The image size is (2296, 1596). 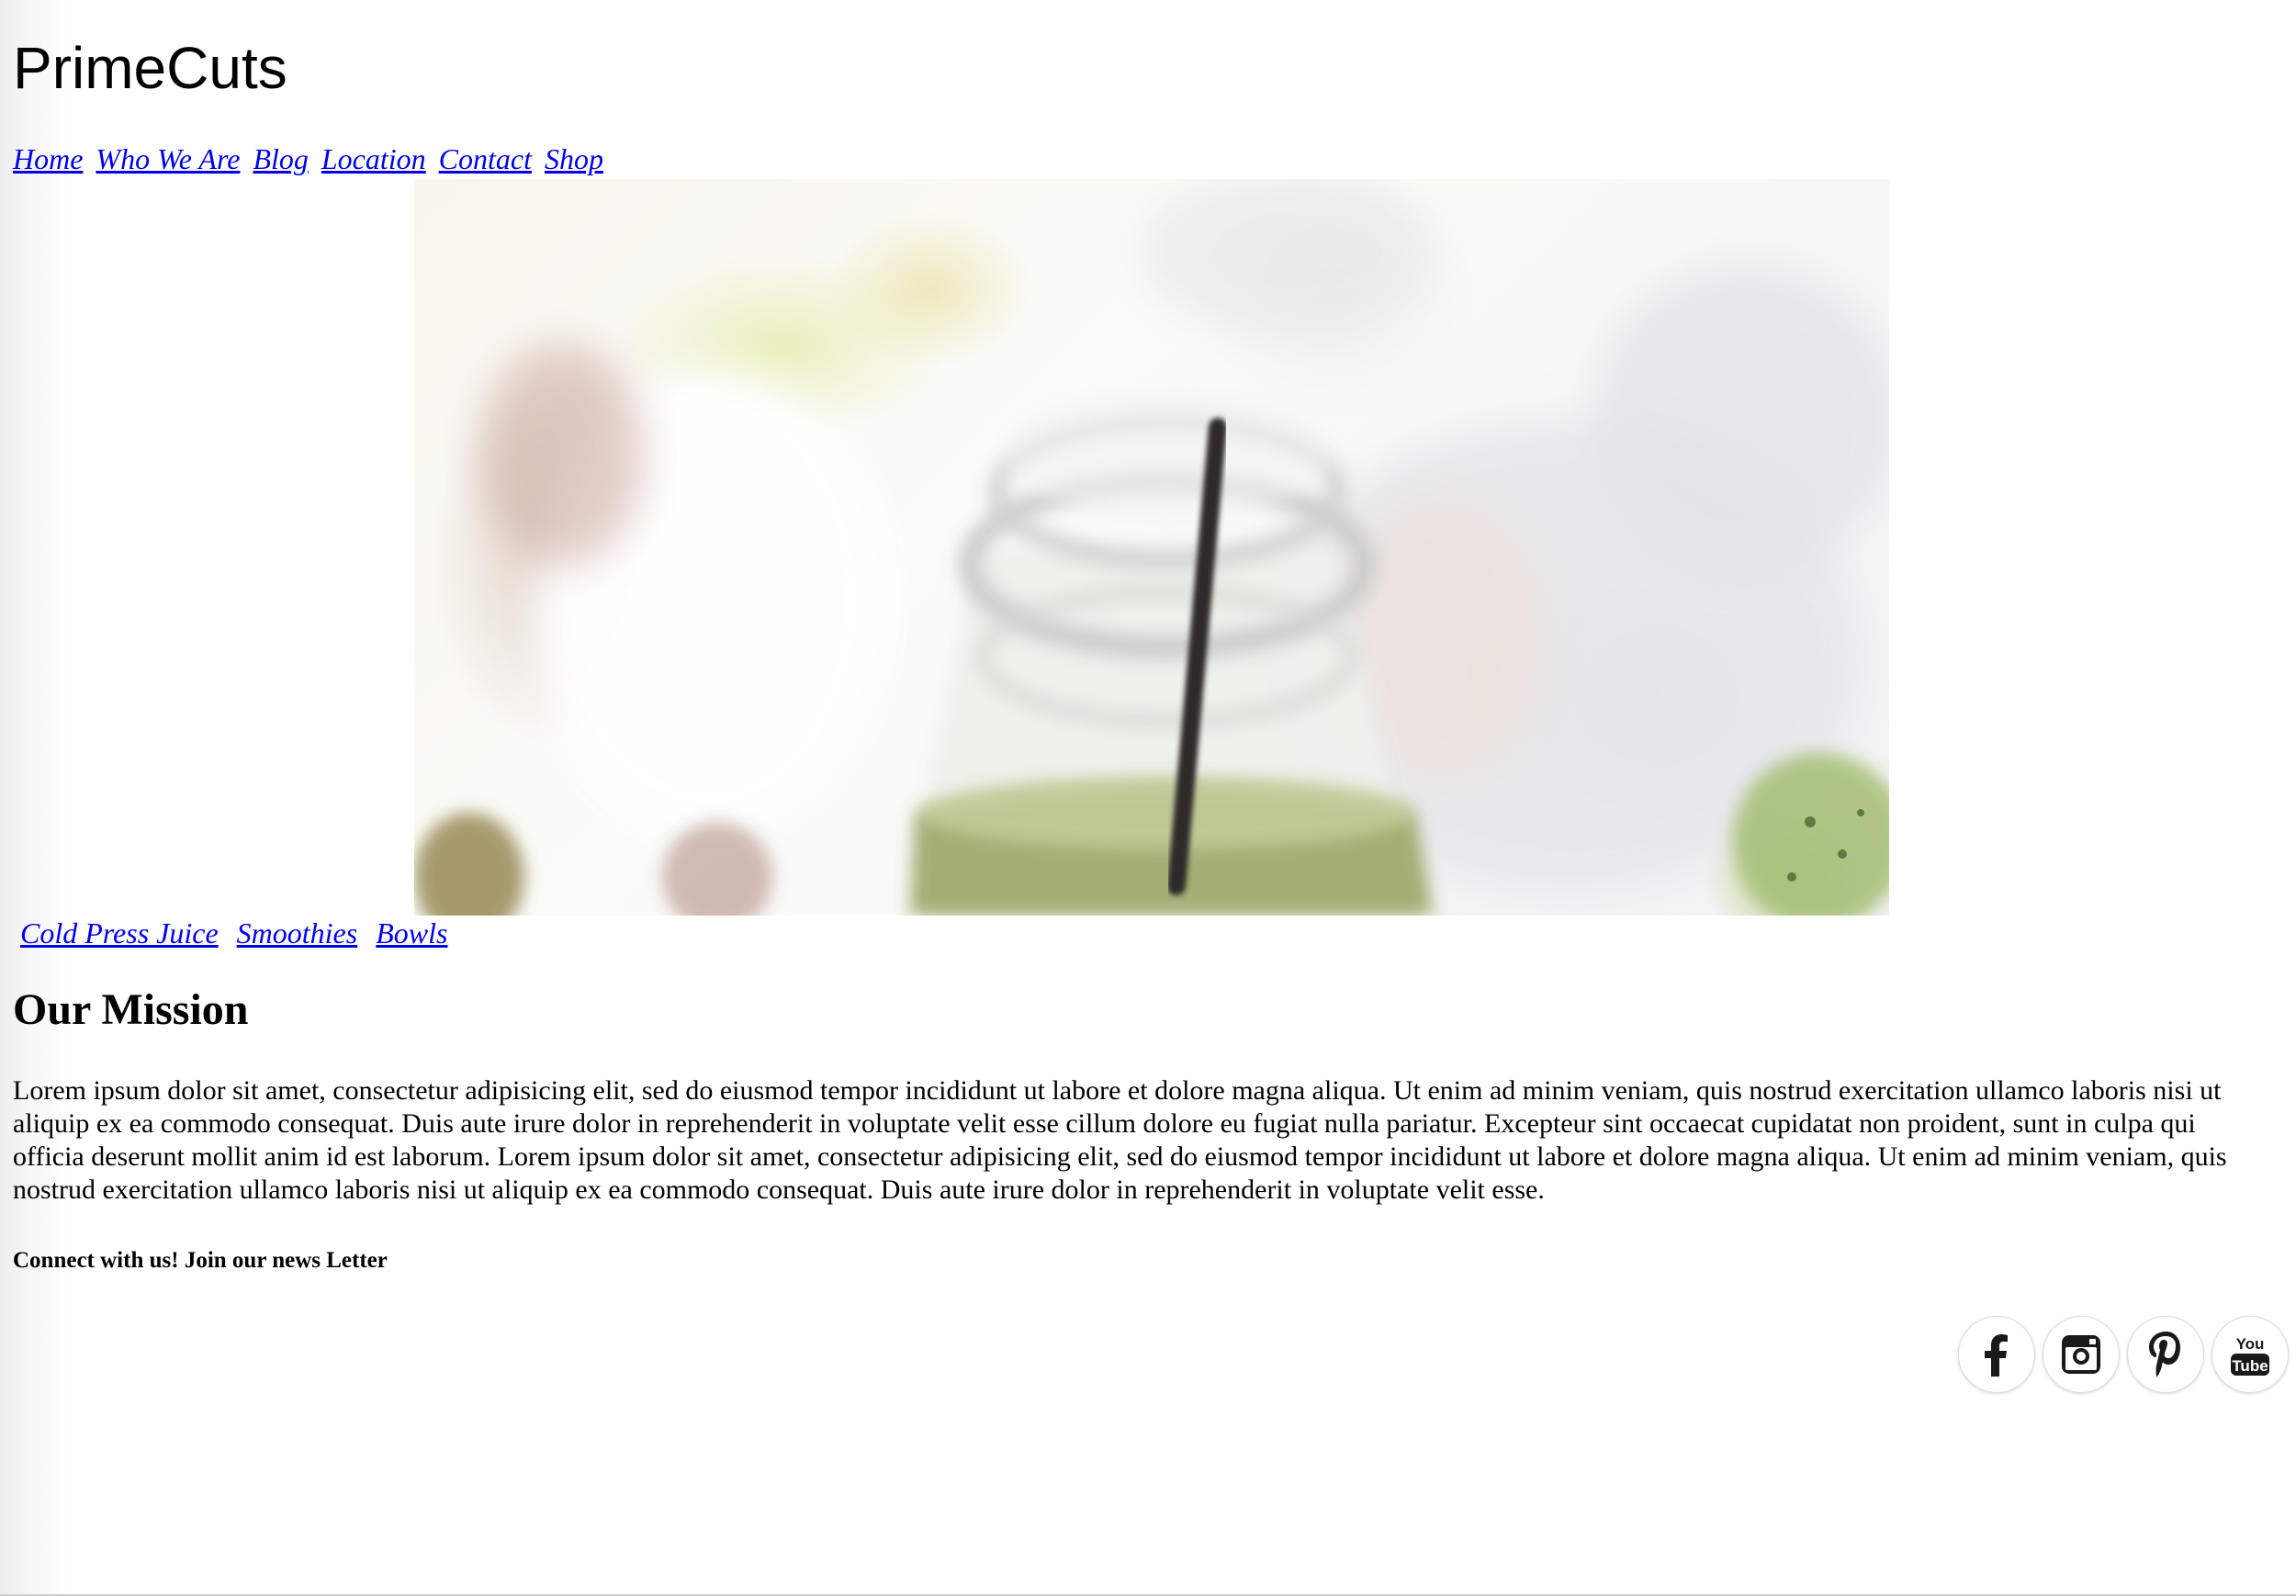 I want to click on pinterest-button, so click(x=2165, y=1354).